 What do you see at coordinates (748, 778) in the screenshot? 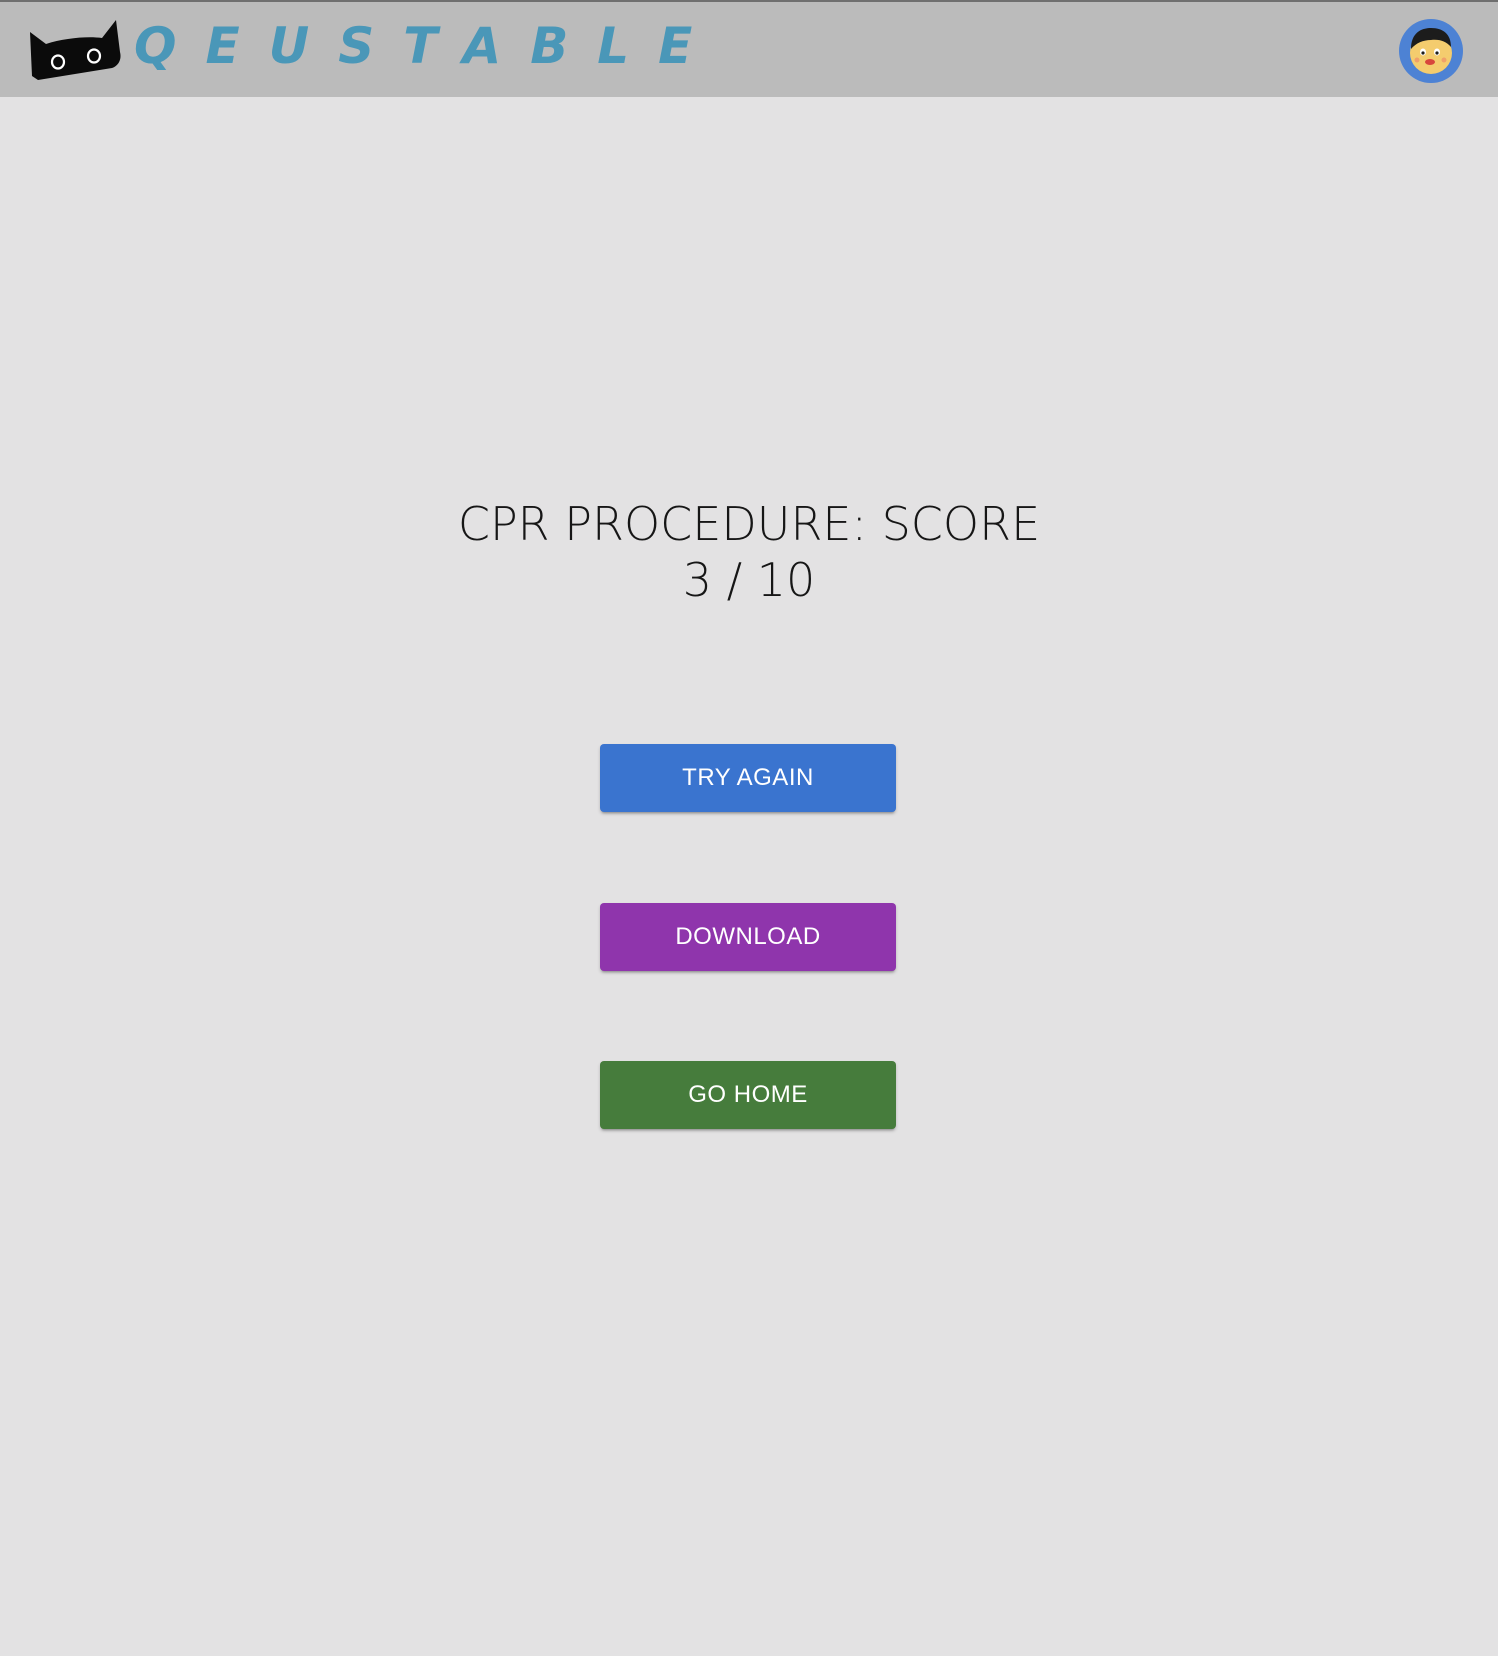
I see `try-again-button: TRY AGAIN` at bounding box center [748, 778].